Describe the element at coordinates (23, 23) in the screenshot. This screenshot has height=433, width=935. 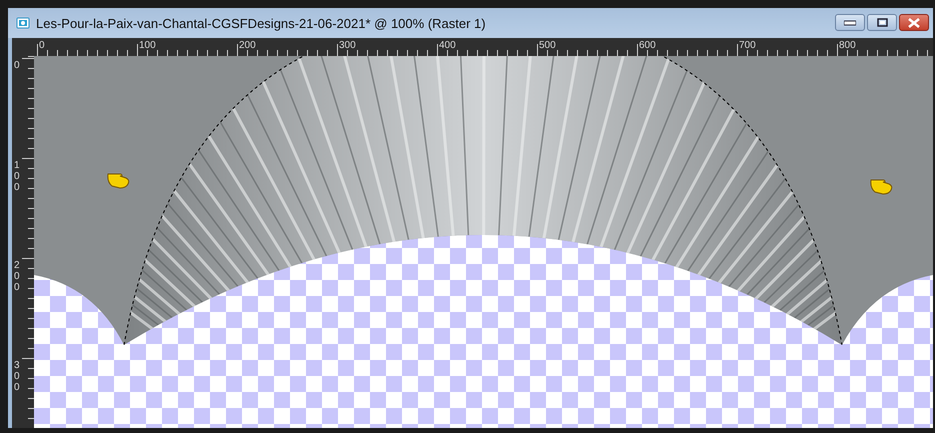
I see `image-file-icon` at that location.